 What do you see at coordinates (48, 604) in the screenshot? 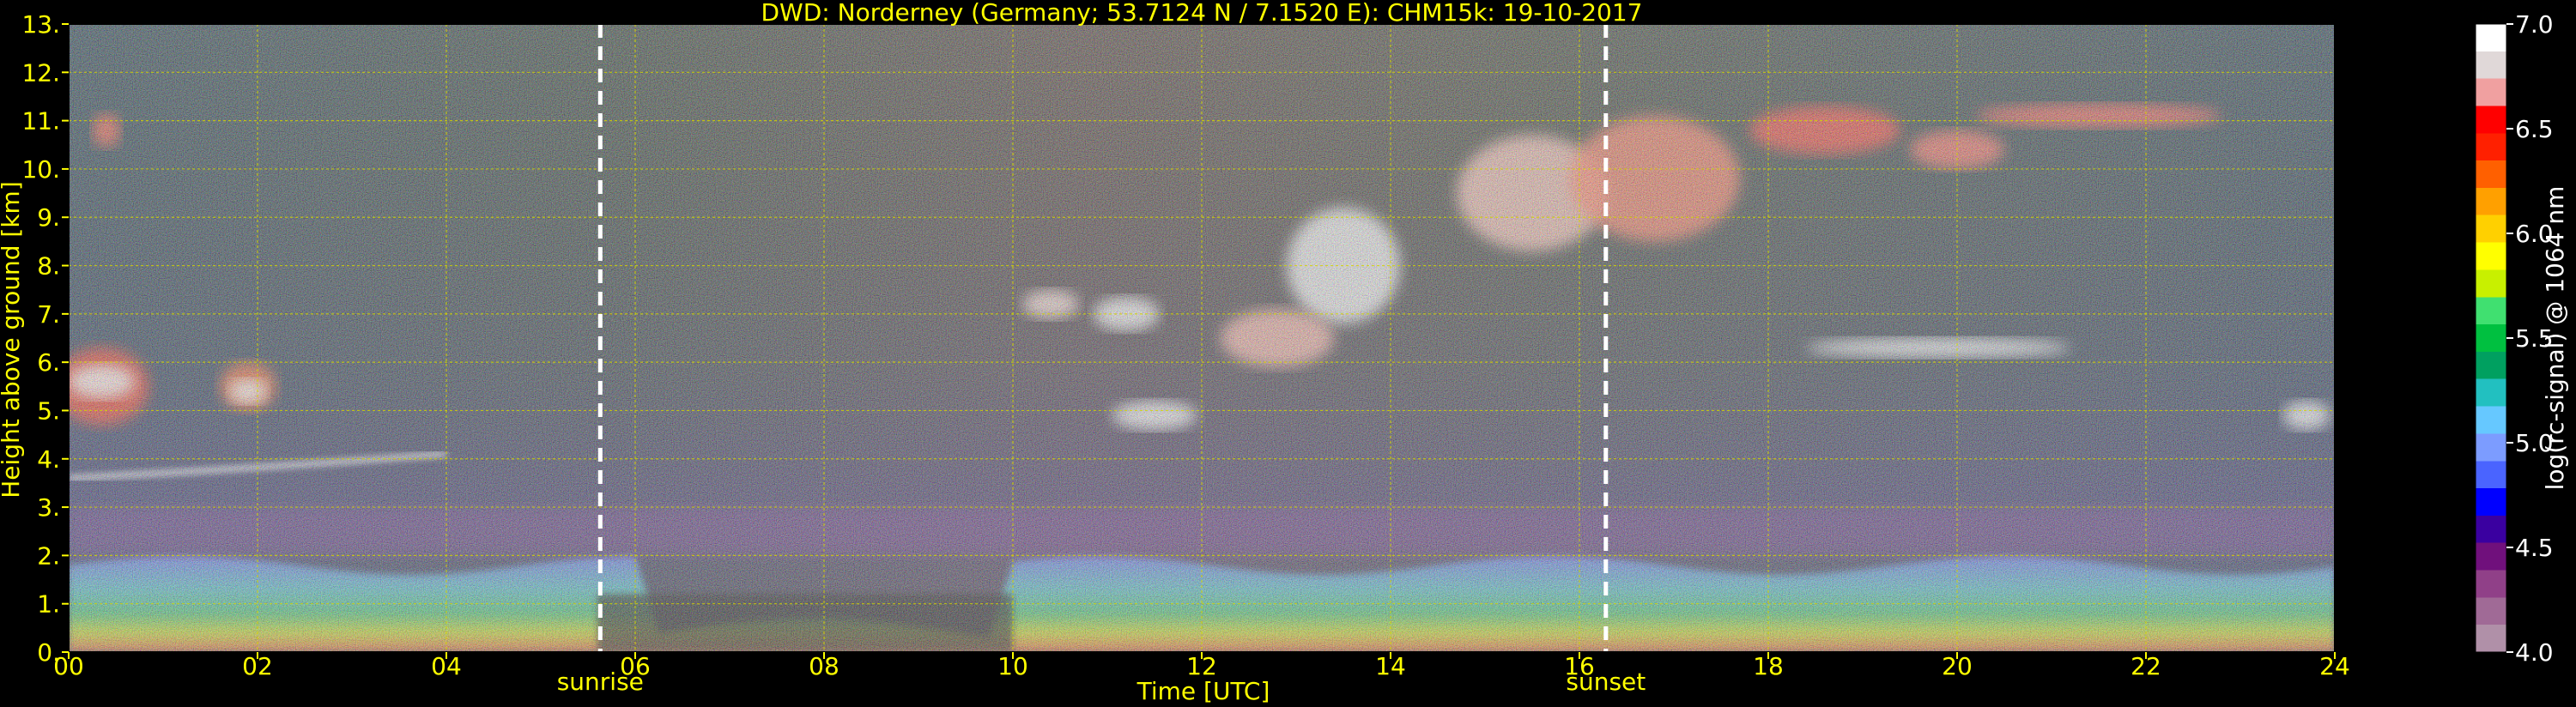
I see `y-tick-label: 1.` at bounding box center [48, 604].